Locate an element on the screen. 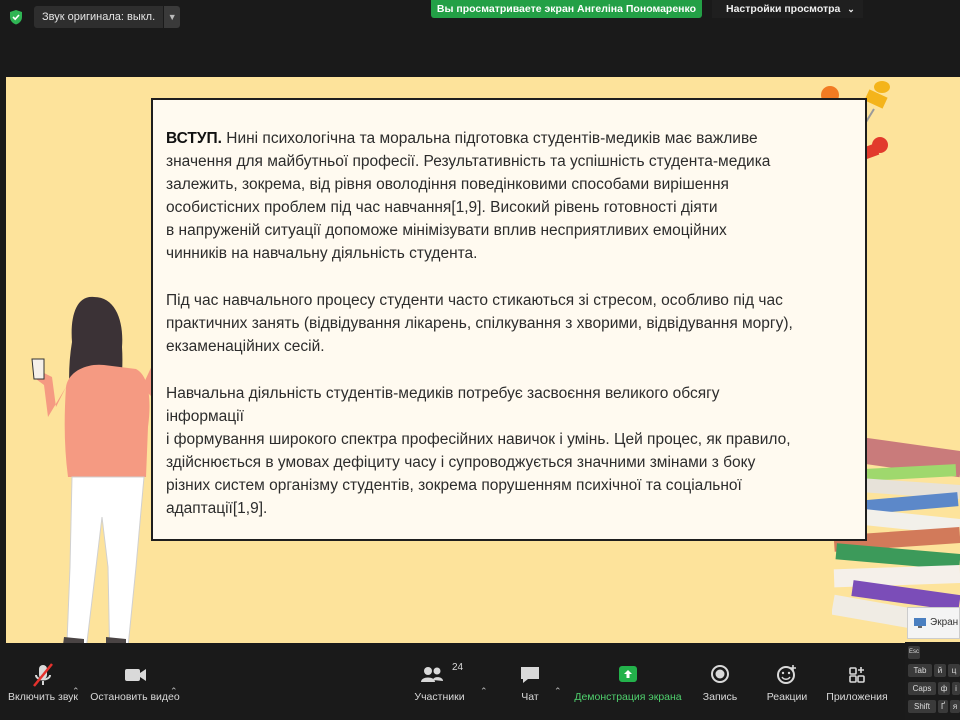  screen-thumbnail-panel: Экран is located at coordinates (933, 623).